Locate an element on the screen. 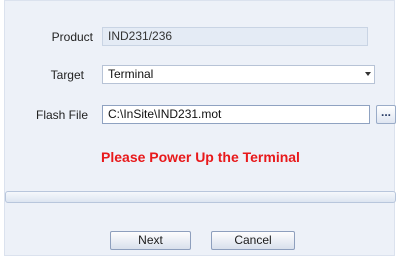  status-message: Please Power Up the Terminal is located at coordinates (200, 157).